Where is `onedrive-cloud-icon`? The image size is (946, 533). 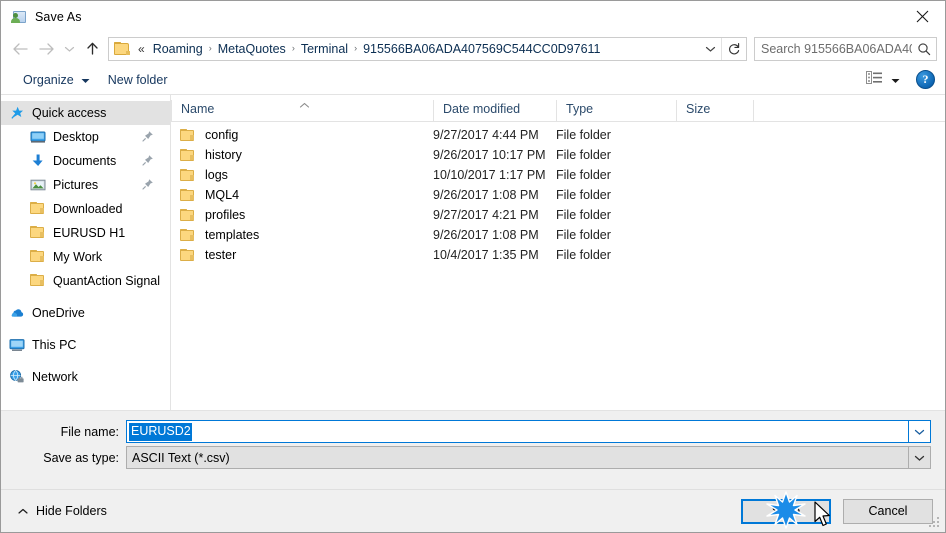 onedrive-cloud-icon is located at coordinates (17, 313).